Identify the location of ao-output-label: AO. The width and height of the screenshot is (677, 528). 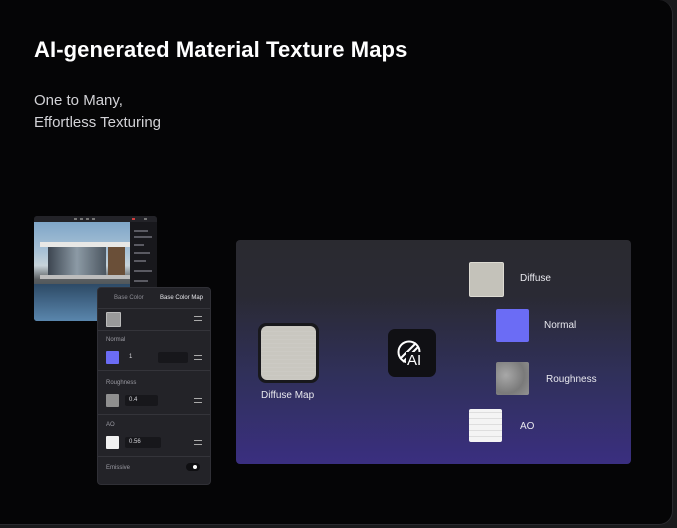
(527, 426).